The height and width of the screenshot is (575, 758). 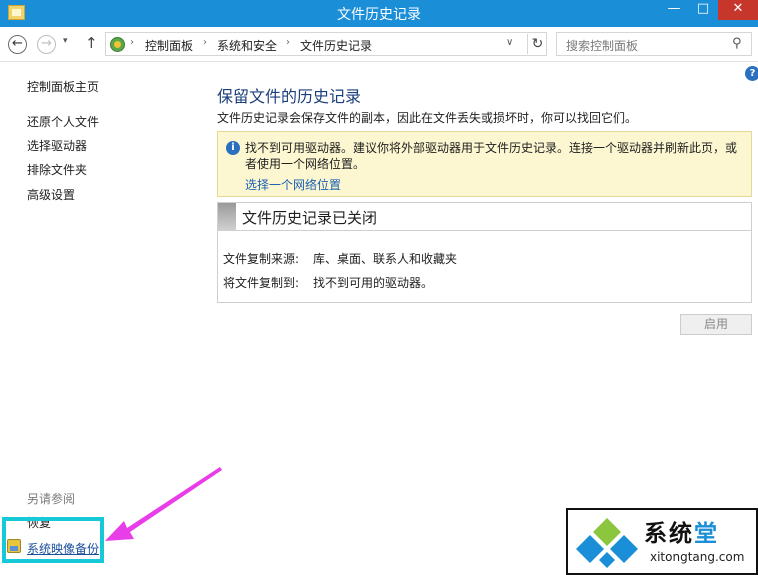 I want to click on watermark-logo, so click(x=607, y=543).